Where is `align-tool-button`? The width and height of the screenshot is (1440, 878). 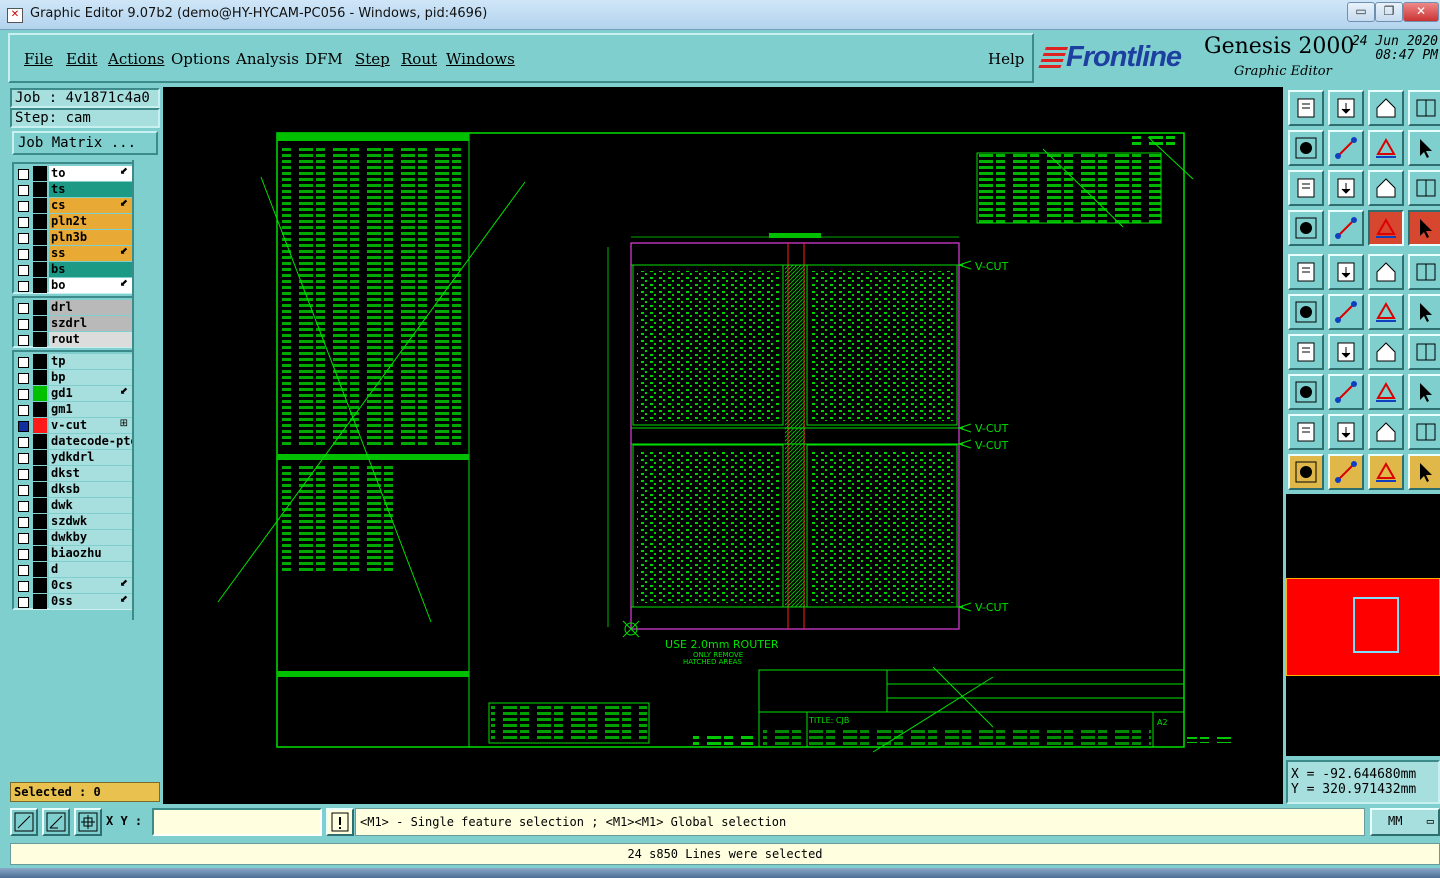 align-tool-button is located at coordinates (1424, 392).